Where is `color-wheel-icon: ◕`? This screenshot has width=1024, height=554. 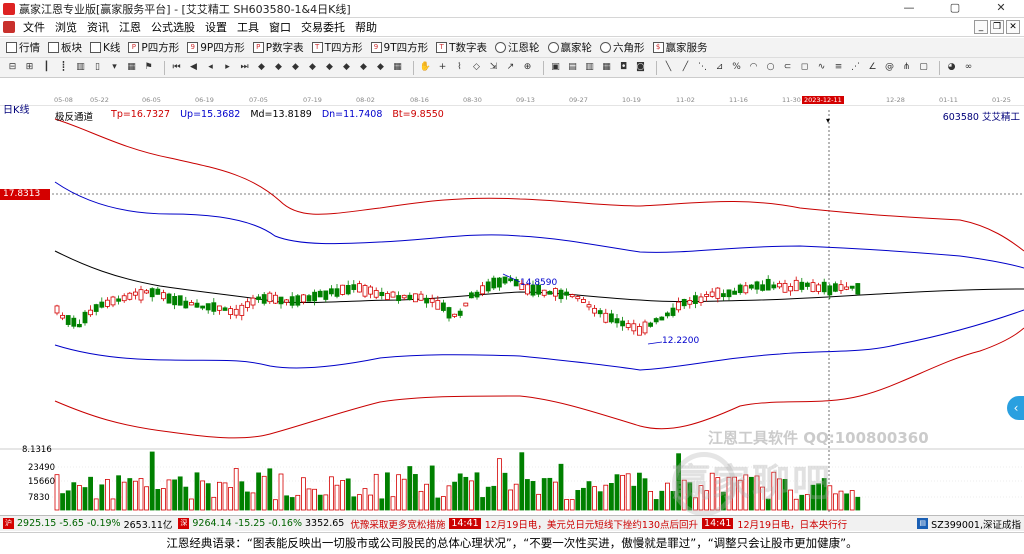 color-wheel-icon: ◕ is located at coordinates (951, 67).